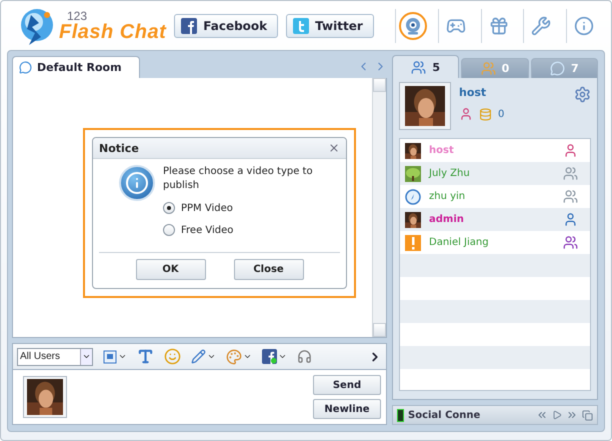 The image size is (612, 441). Describe the element at coordinates (542, 415) in the screenshot. I see `first-icon` at that location.